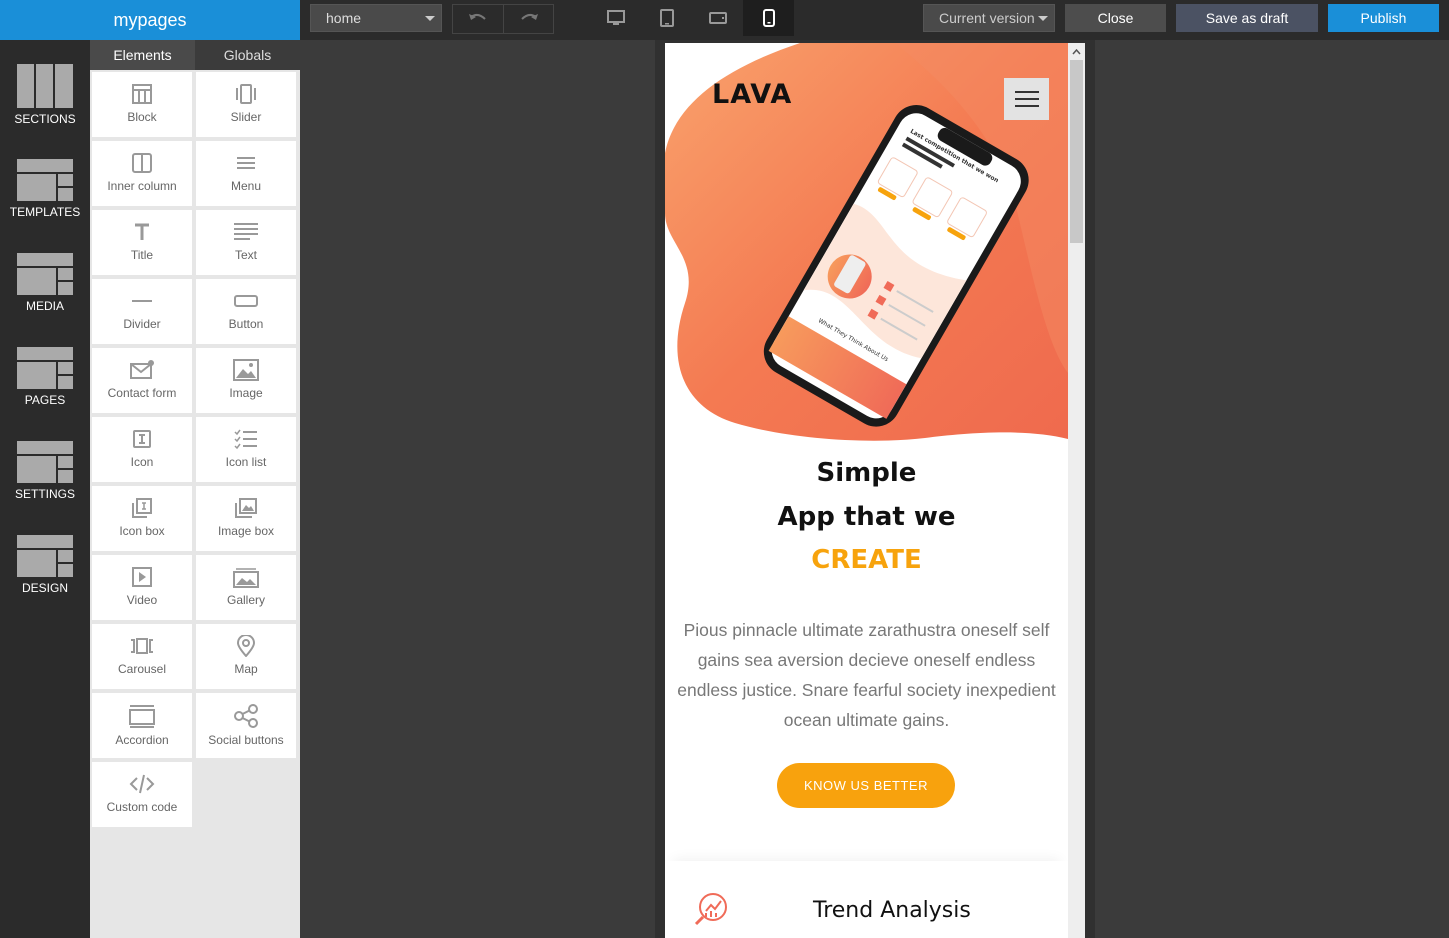  What do you see at coordinates (142, 186) in the screenshot?
I see `element-label: Inner column` at bounding box center [142, 186].